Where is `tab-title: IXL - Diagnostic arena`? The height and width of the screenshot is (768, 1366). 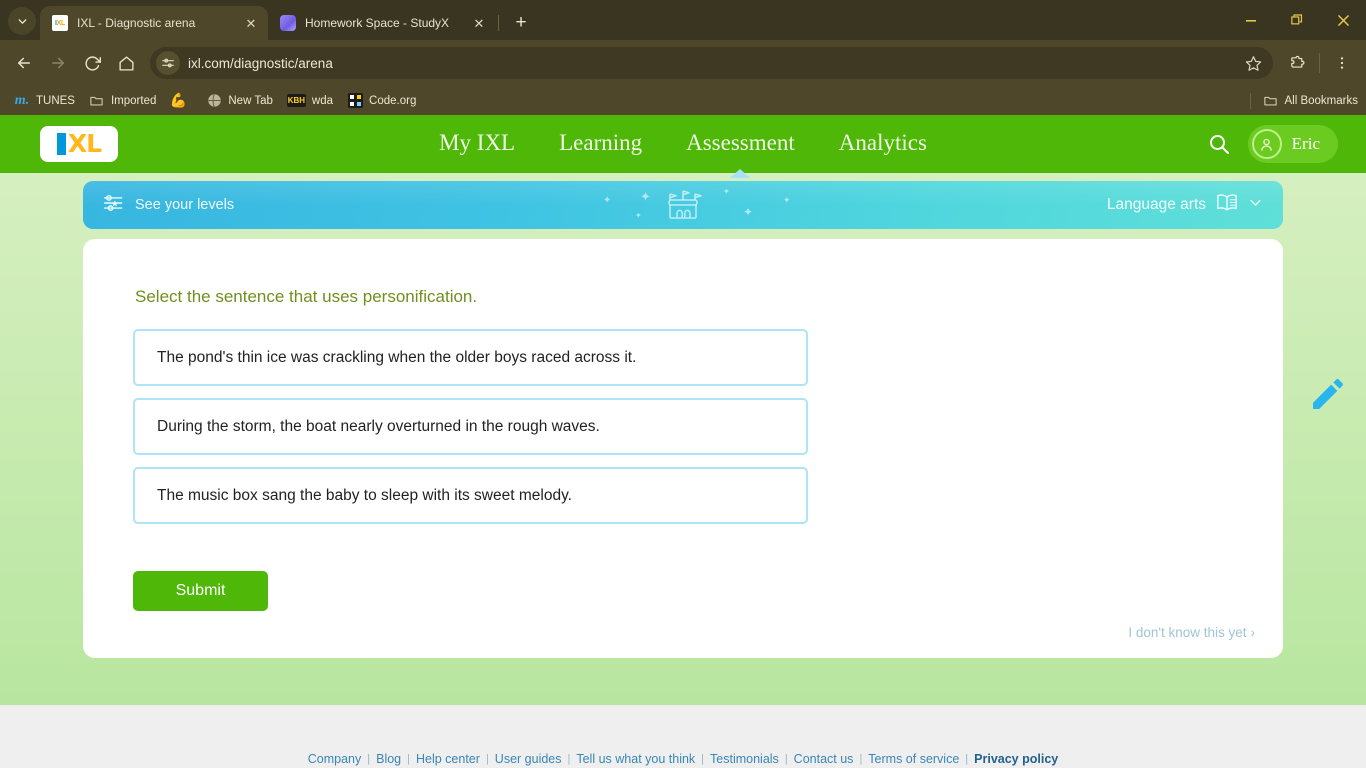 tab-title: IXL - Diagnostic arena is located at coordinates (136, 23).